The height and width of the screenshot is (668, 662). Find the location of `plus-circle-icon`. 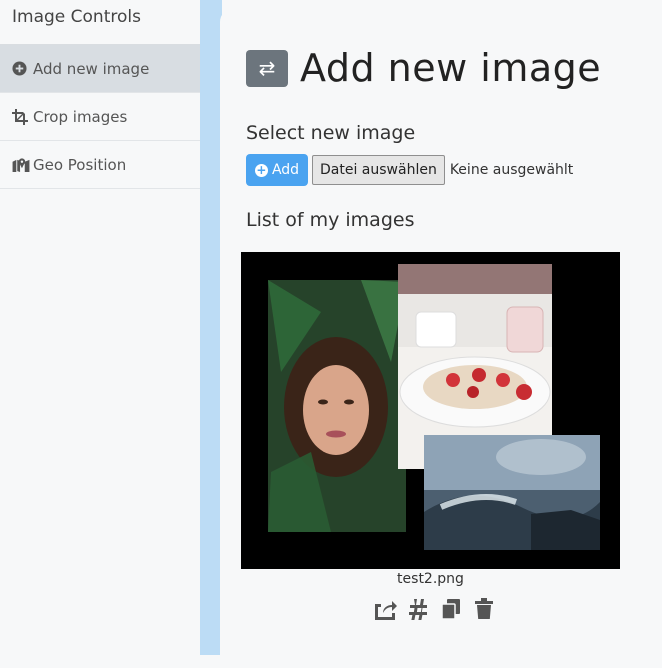

plus-circle-icon is located at coordinates (22, 68).